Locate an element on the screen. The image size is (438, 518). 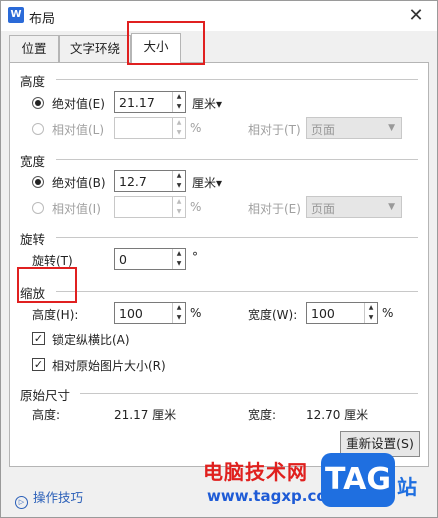
scale-width-value: 100 is located at coordinates (323, 313).